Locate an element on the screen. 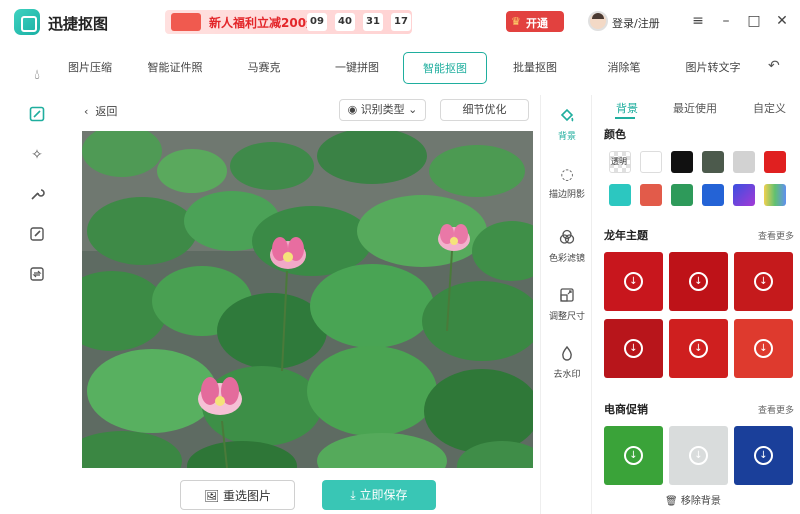 Image resolution: width=800 pixels, height=514 pixels. recognize-type-dropdown: ◉ 识别类型 ⌄ is located at coordinates (382, 110).